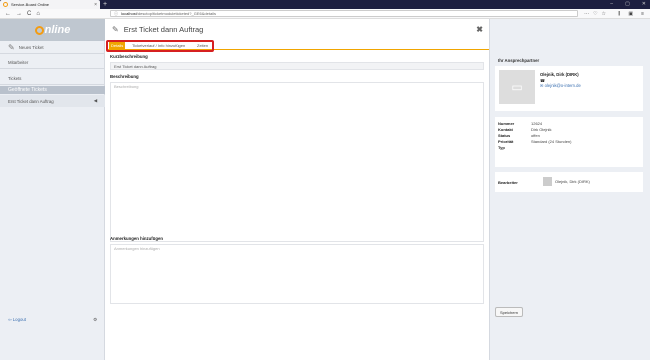 Image resolution: width=650 pixels, height=360 pixels. What do you see at coordinates (604, 14) in the screenshot?
I see `bookmark-icon: ☆` at bounding box center [604, 14].